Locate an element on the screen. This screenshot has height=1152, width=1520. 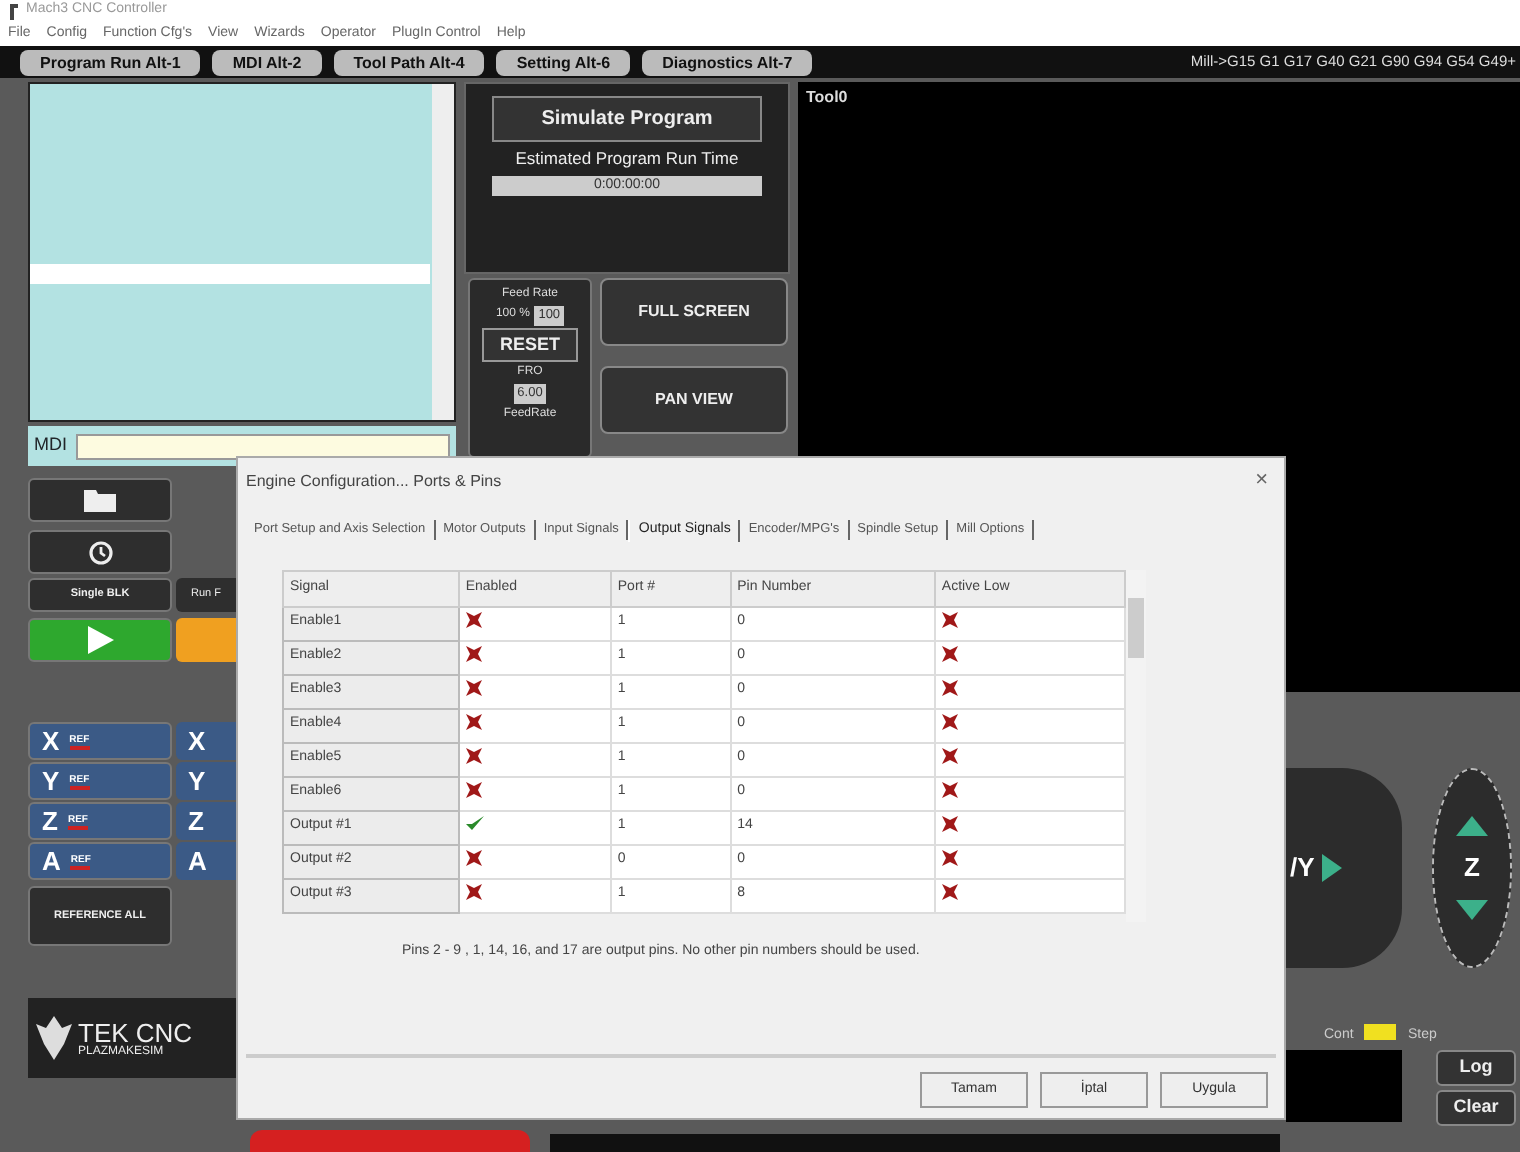
axis-letter: Z is located at coordinates (50, 821).